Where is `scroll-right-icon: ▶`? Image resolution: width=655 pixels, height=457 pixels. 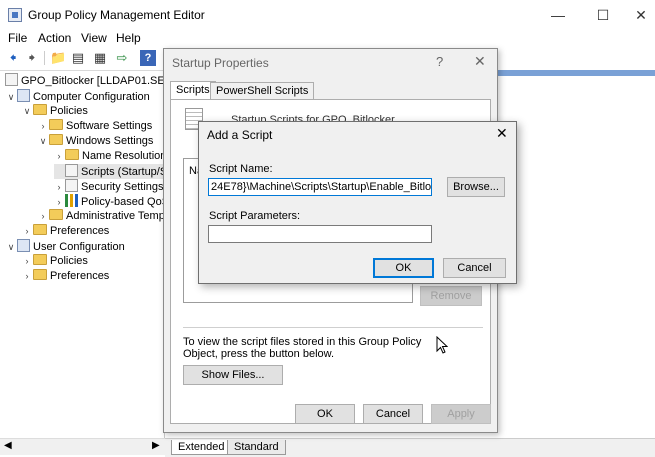
scroll-right-icon: ▶ is located at coordinates (156, 445).